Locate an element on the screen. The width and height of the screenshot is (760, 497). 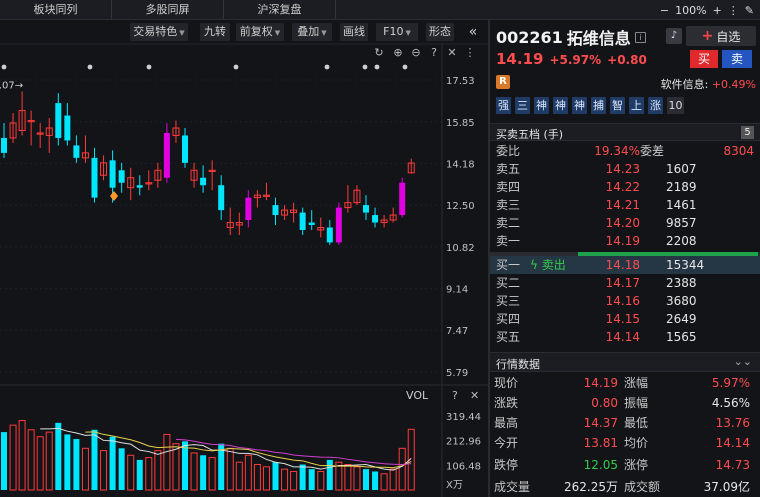
change-amount: +0.80 is located at coordinates (627, 60).